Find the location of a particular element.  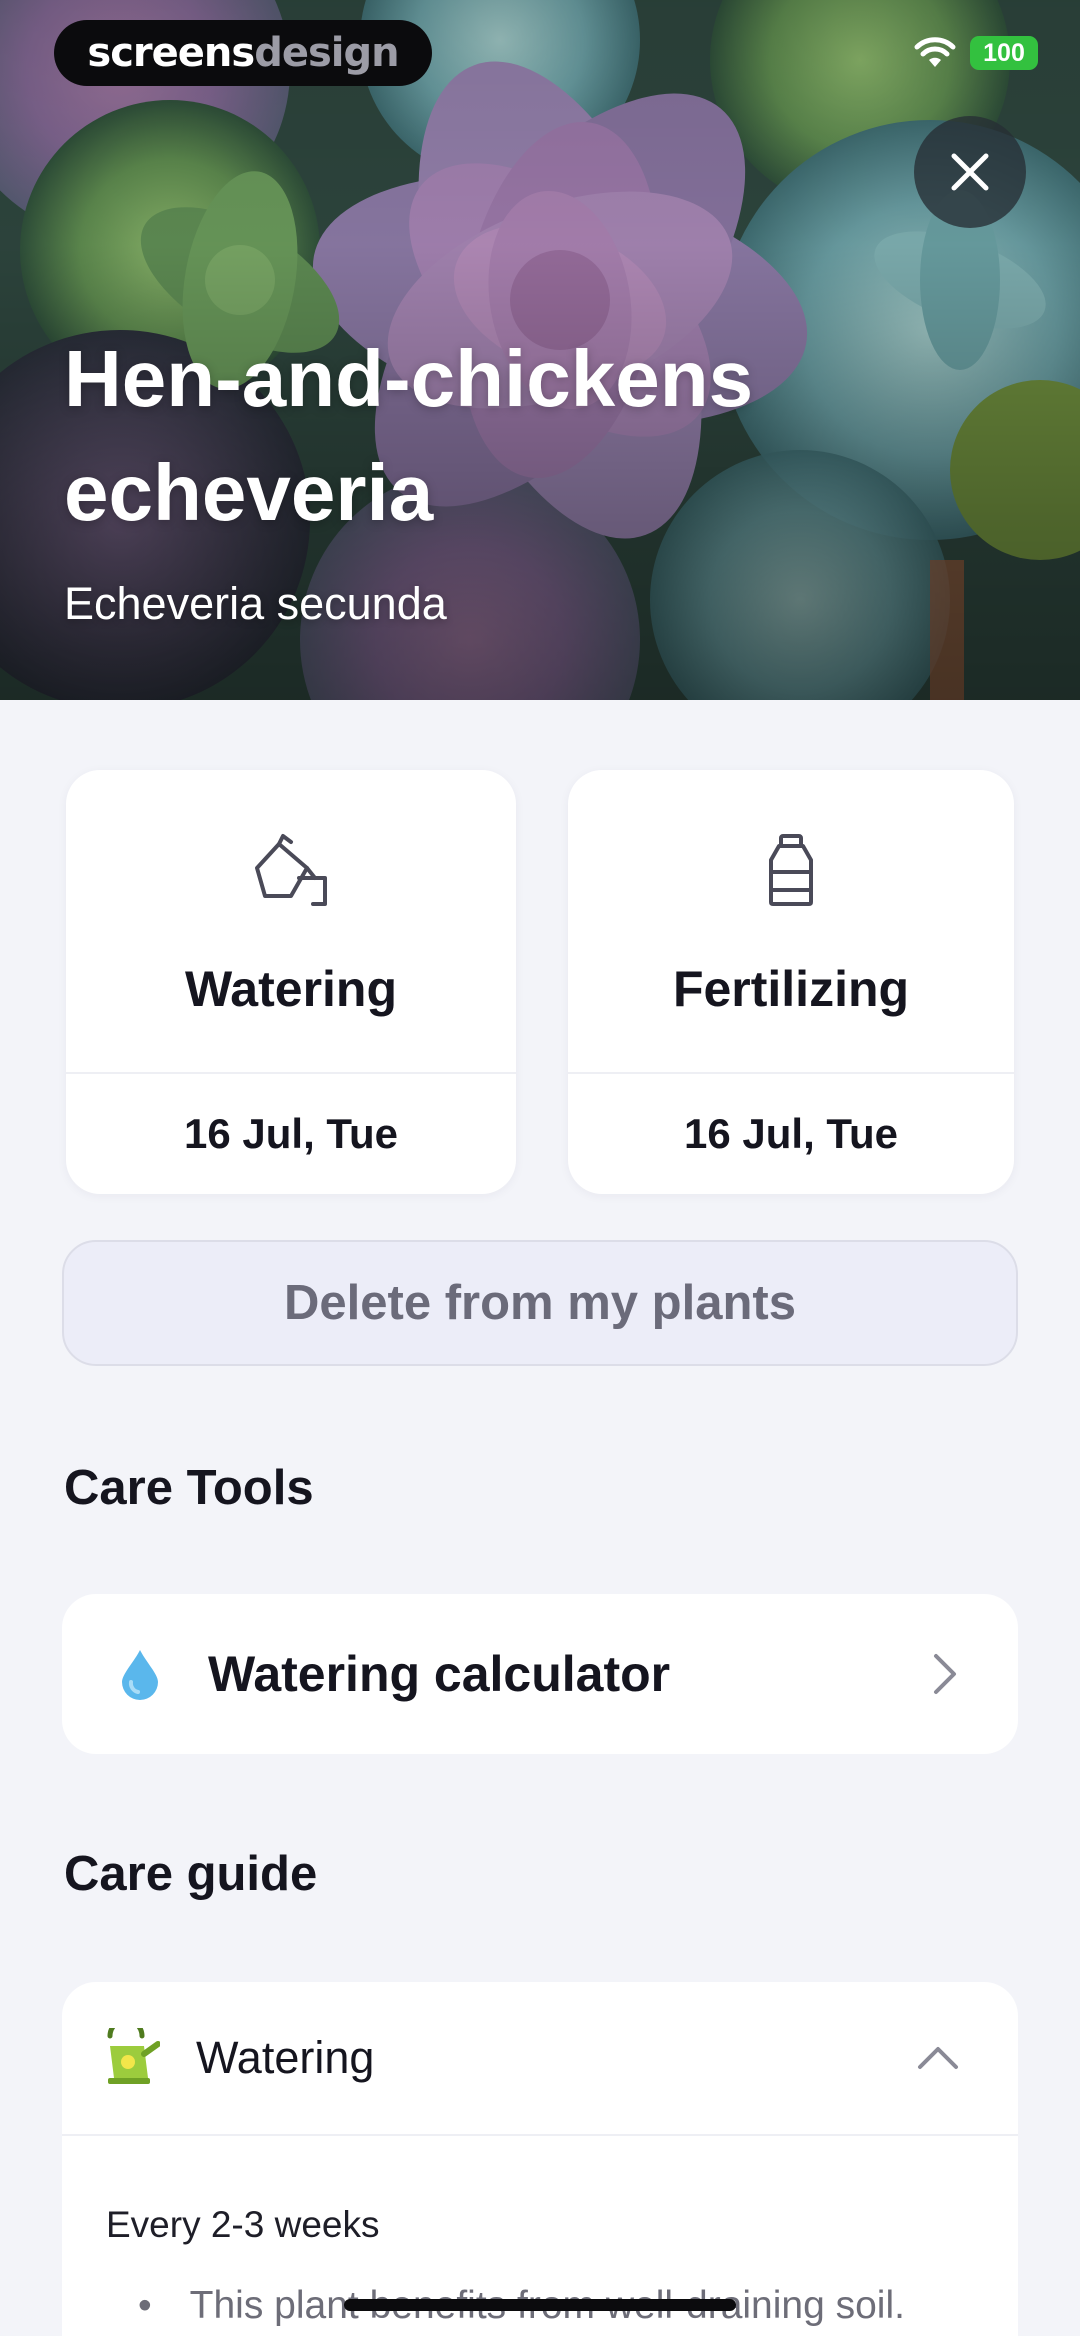

fertilizing-card-title: Fertilizing is located at coordinates (791, 989).